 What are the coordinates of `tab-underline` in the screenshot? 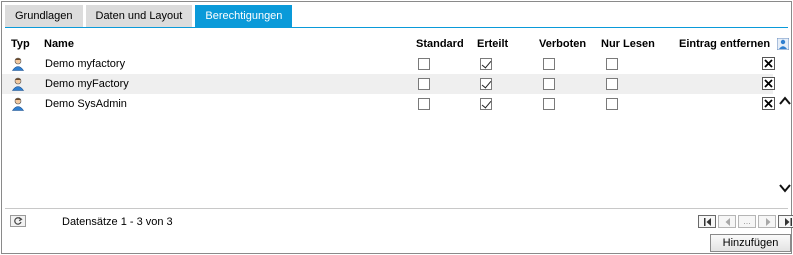 It's located at (396, 27).